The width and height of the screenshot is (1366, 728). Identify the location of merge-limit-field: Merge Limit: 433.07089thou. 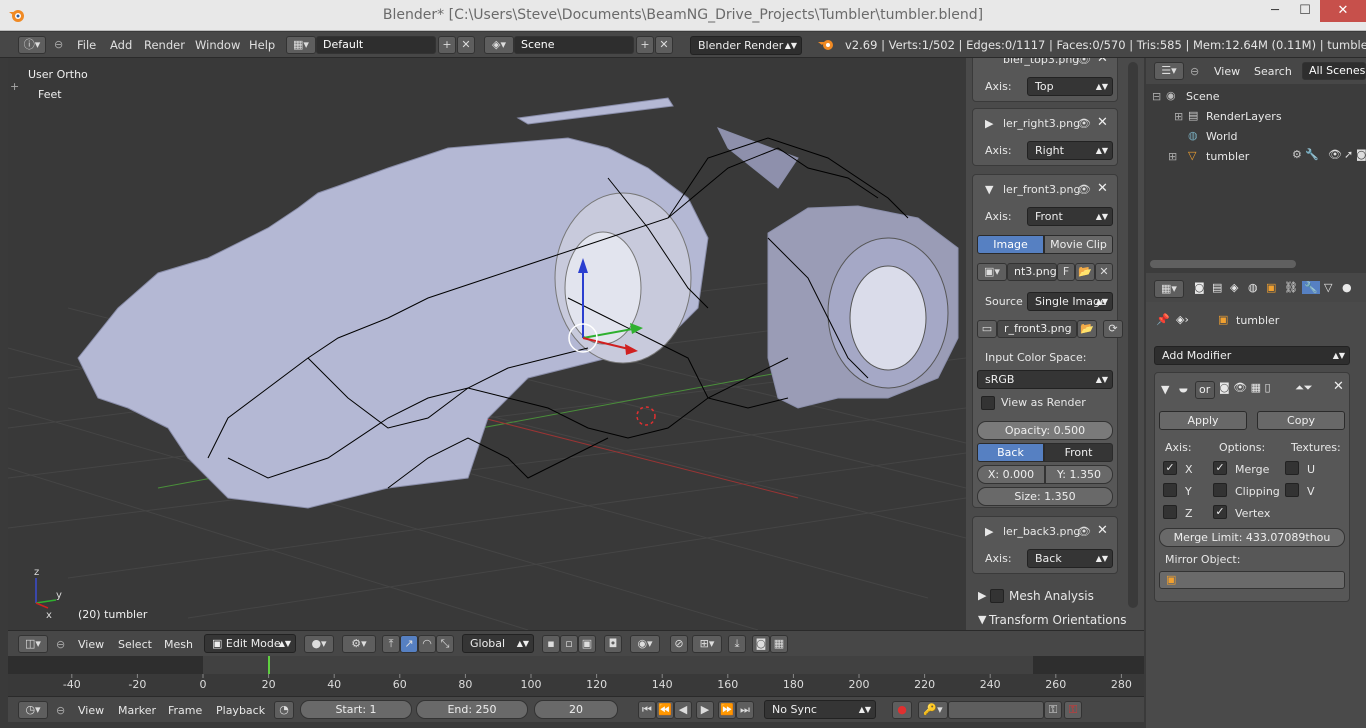
(1252, 537).